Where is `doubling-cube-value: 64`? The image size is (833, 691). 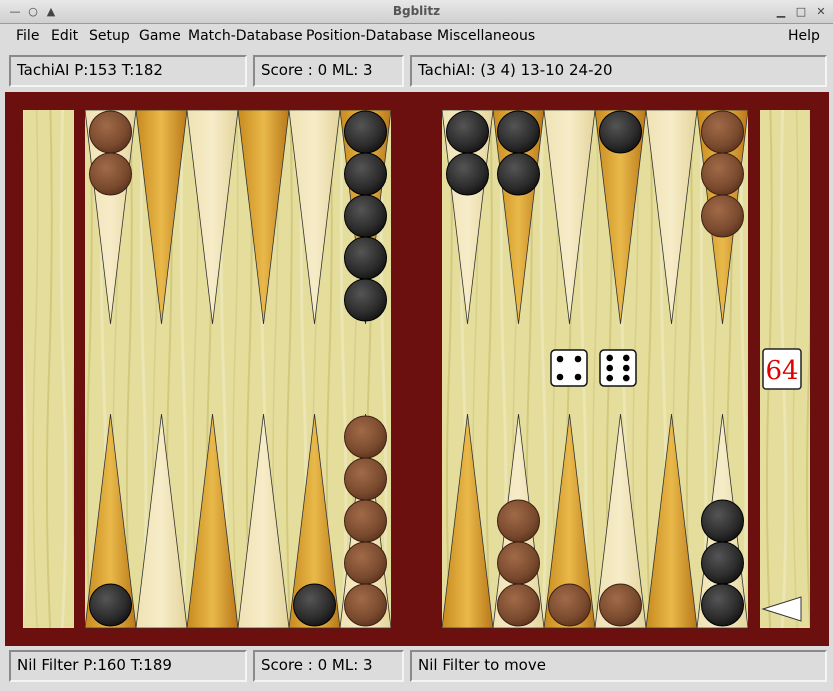
doubling-cube-value: 64 is located at coordinates (781, 371).